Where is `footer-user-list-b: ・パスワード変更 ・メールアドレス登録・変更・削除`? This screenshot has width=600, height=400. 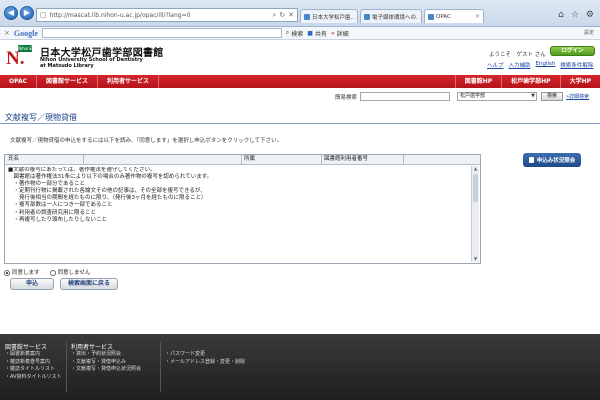
footer-user-list-b: ・パスワード変更 ・メールアドレス登録・変更・削除 is located at coordinates (205, 358).